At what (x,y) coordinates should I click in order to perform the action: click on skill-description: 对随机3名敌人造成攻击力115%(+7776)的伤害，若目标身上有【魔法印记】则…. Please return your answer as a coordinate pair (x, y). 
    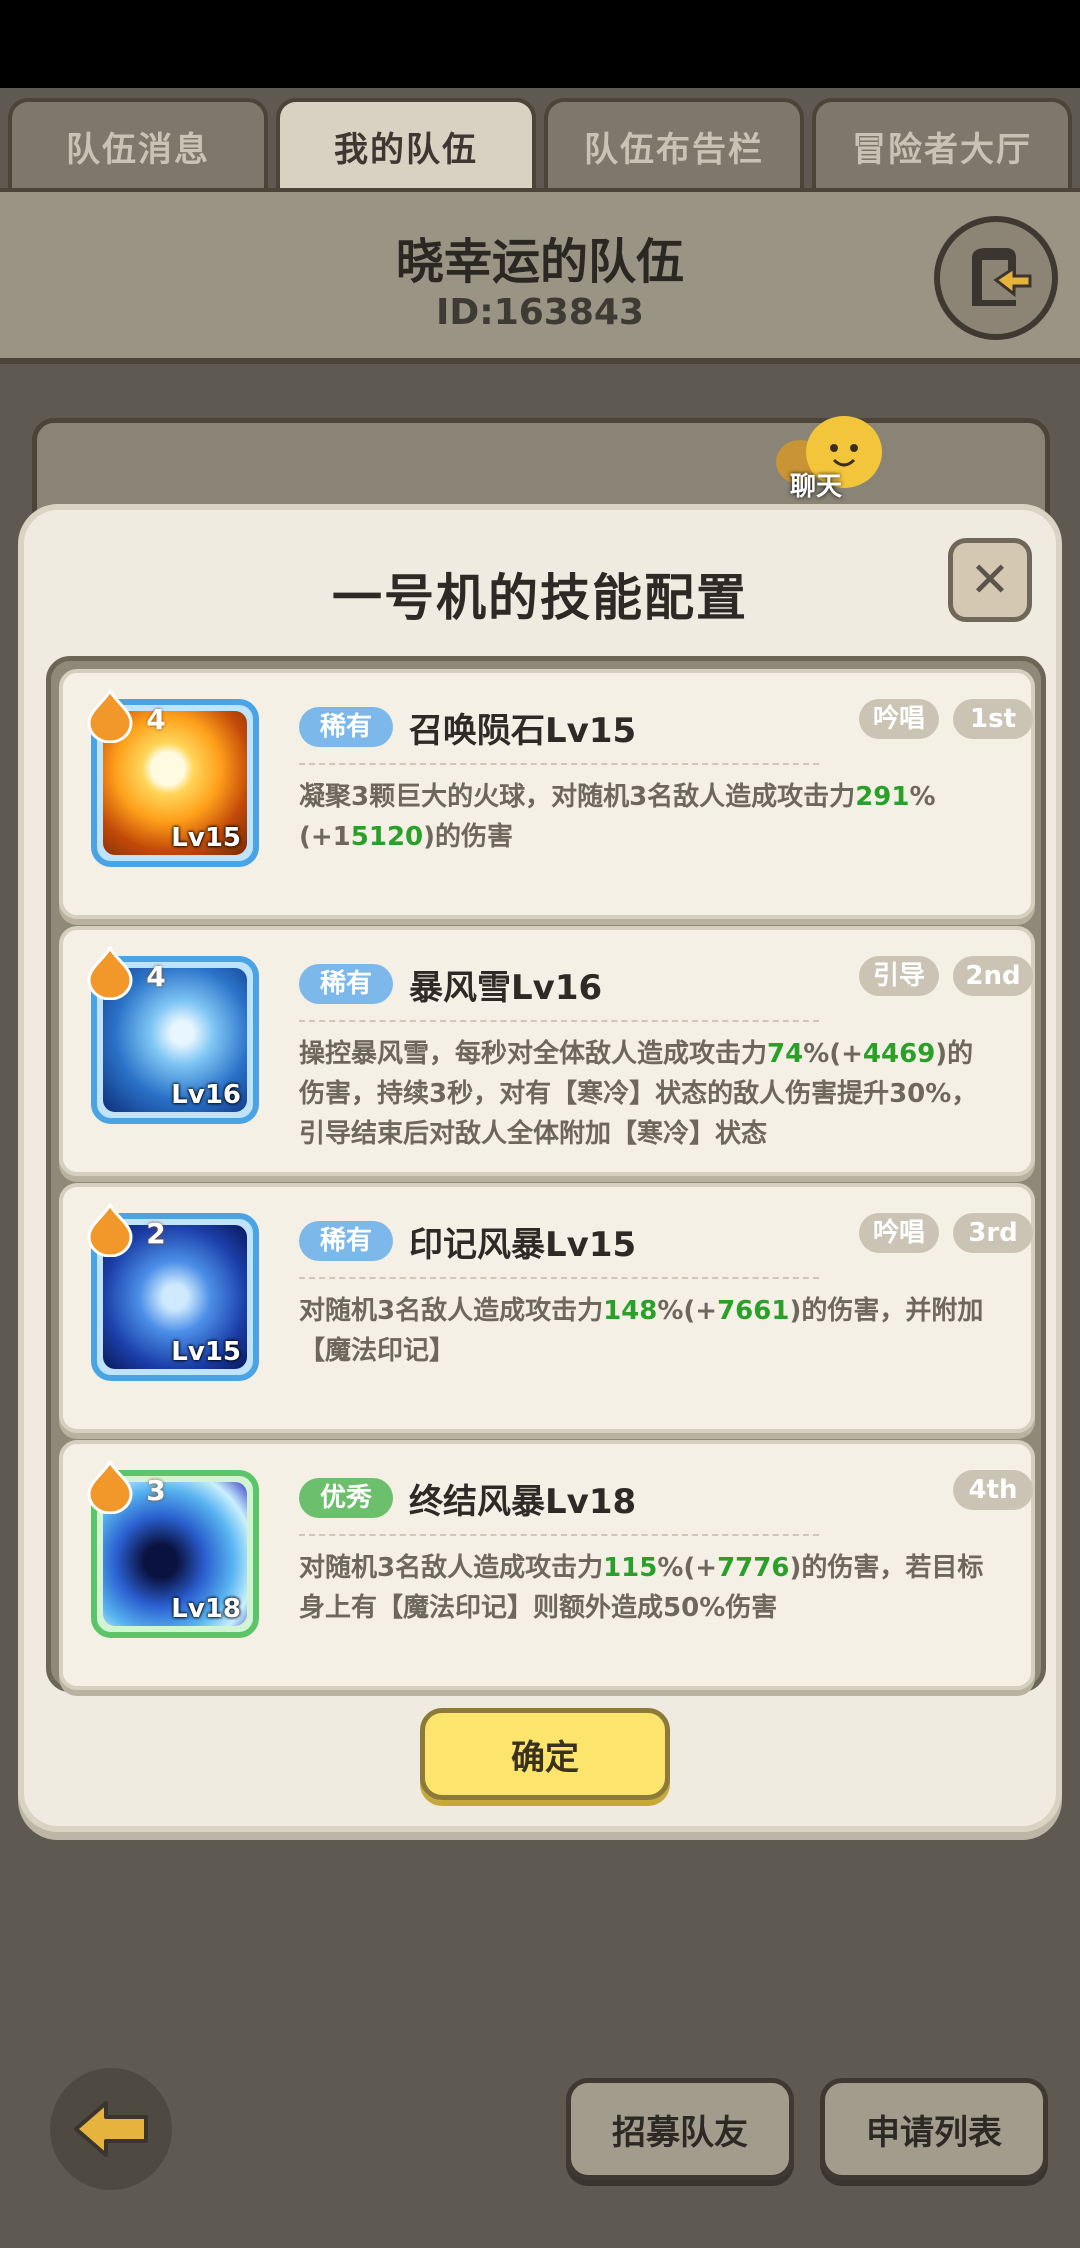
    Looking at the image, I should click on (641, 1588).